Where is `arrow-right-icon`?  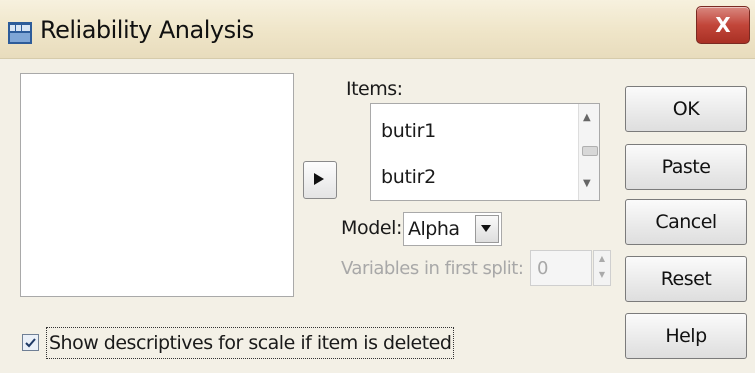 arrow-right-icon is located at coordinates (319, 179).